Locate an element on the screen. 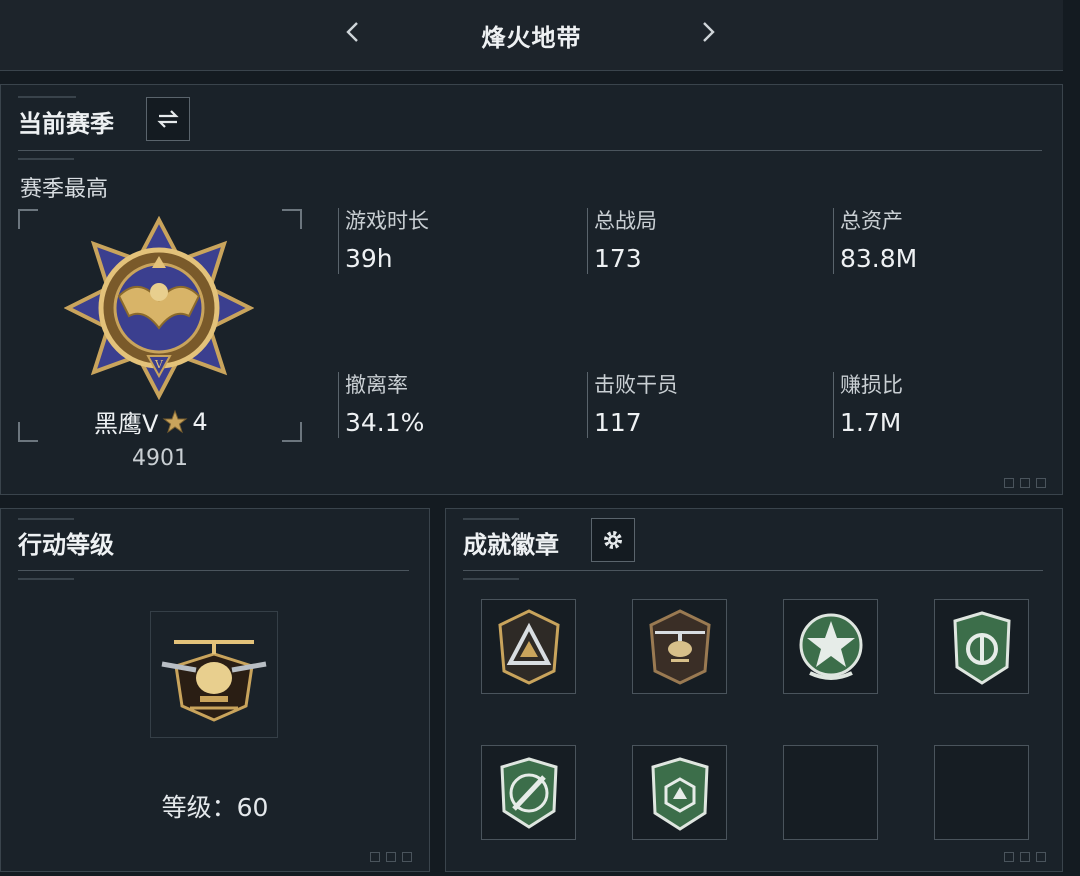 This screenshot has width=1080, height=876. gear-icon is located at coordinates (613, 540).